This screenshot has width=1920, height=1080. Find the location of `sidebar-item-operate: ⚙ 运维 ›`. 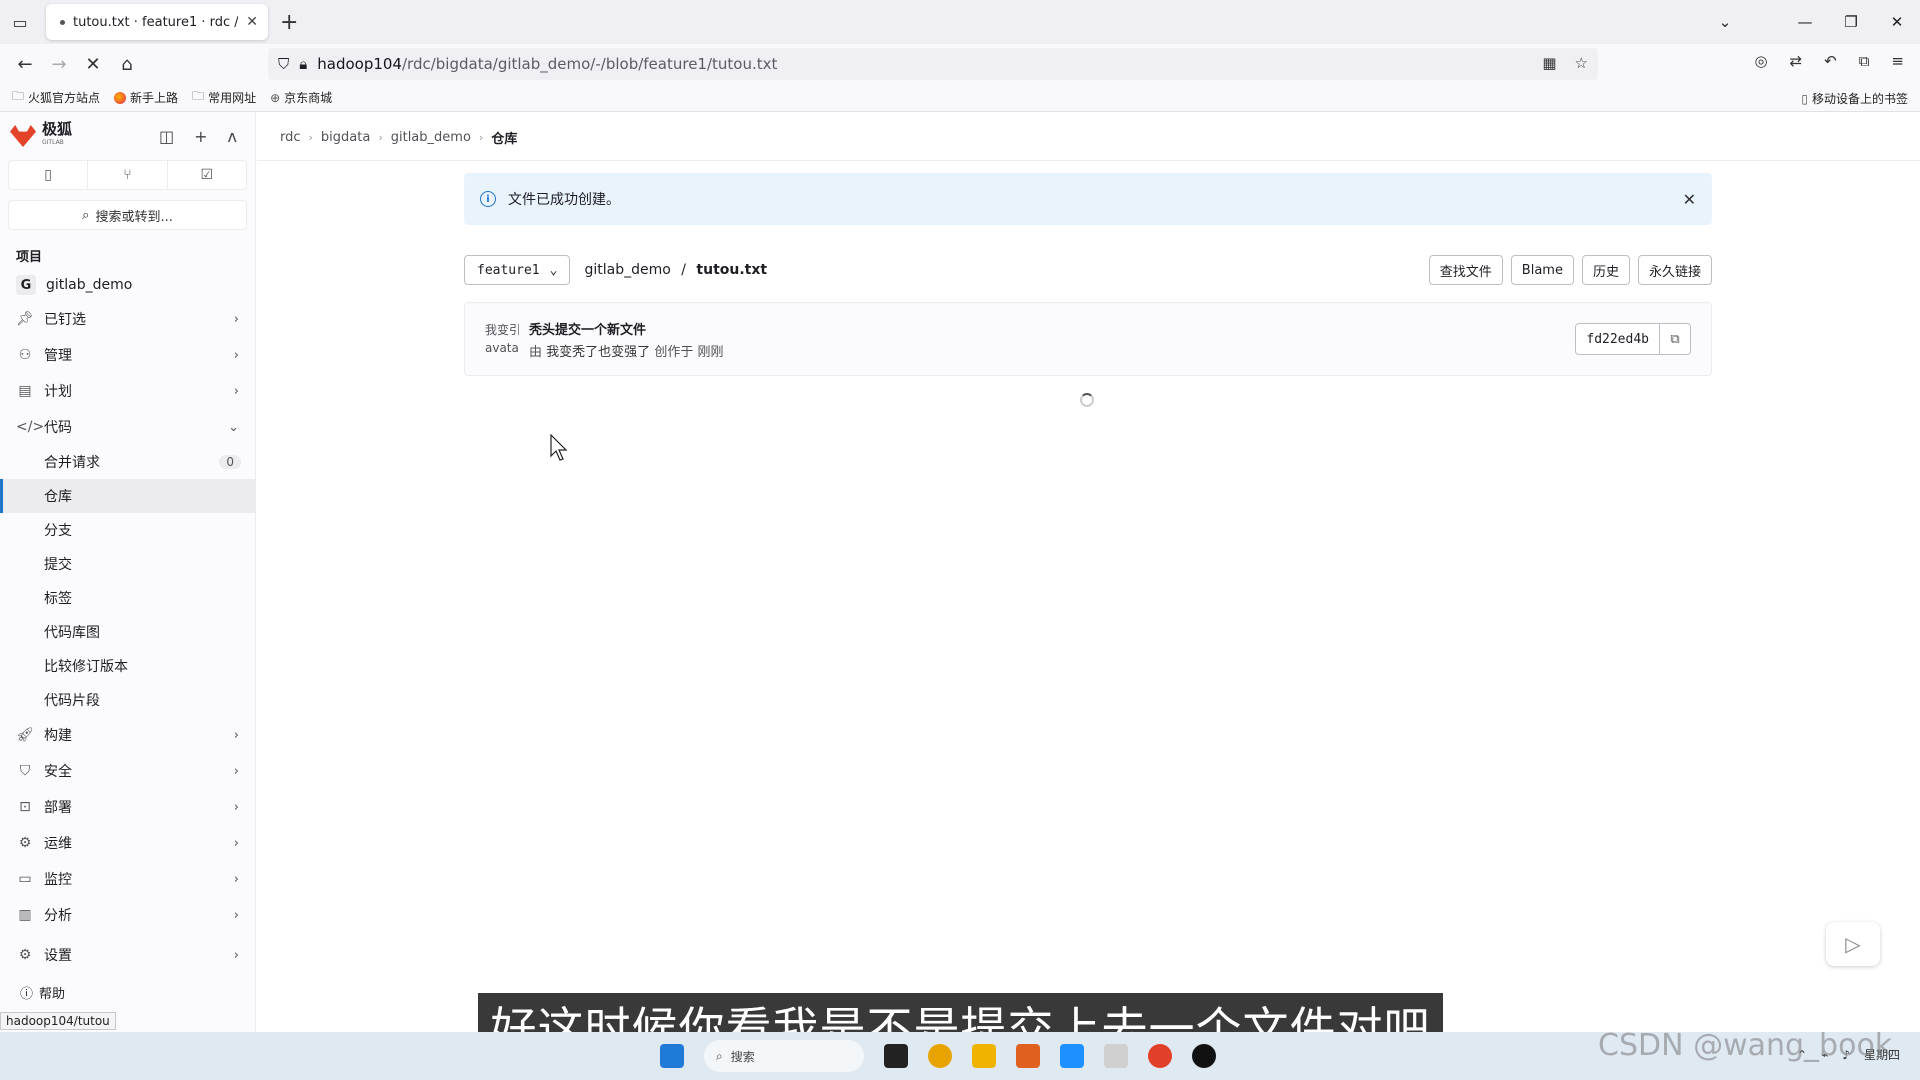

sidebar-item-operate: ⚙ 运维 › is located at coordinates (127, 843).